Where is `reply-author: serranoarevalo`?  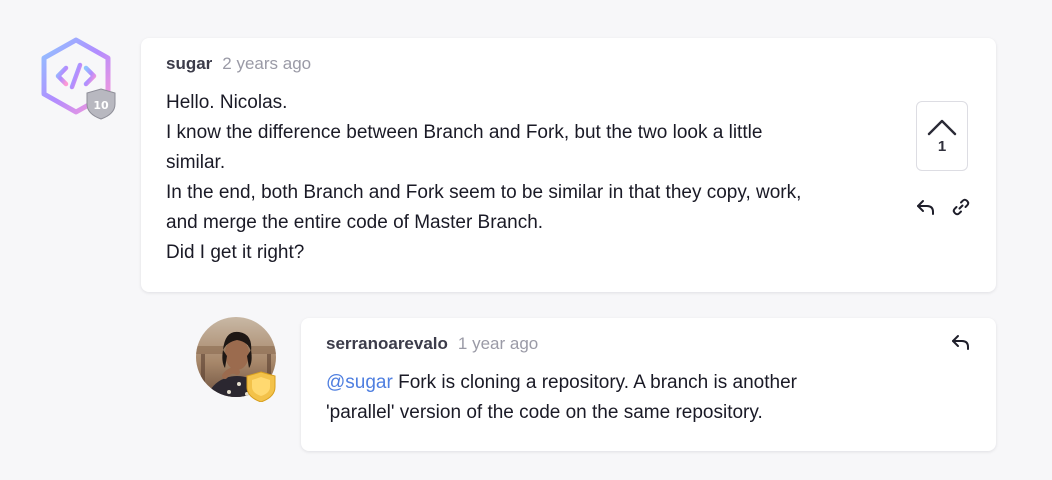
reply-author: serranoarevalo is located at coordinates (387, 344).